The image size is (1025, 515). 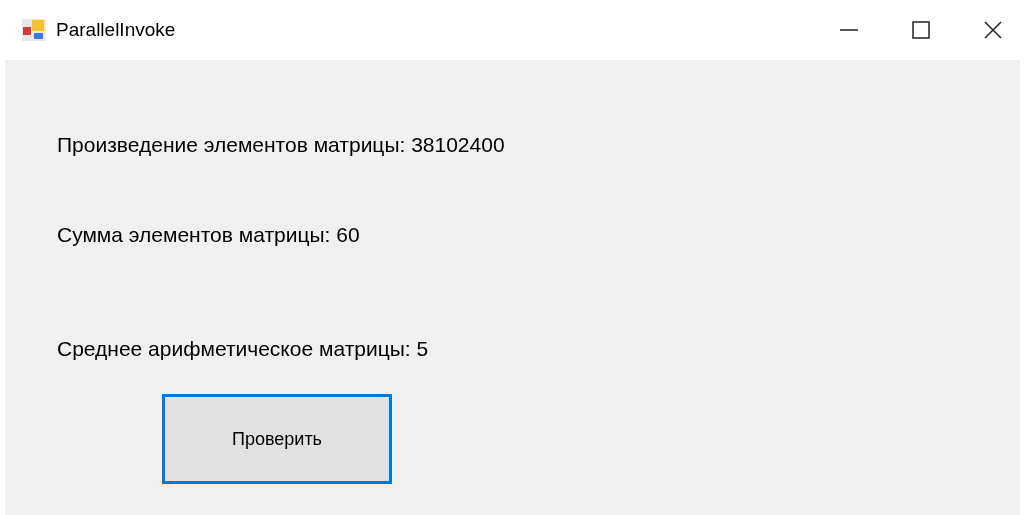 I want to click on minimize-icon, so click(x=849, y=30).